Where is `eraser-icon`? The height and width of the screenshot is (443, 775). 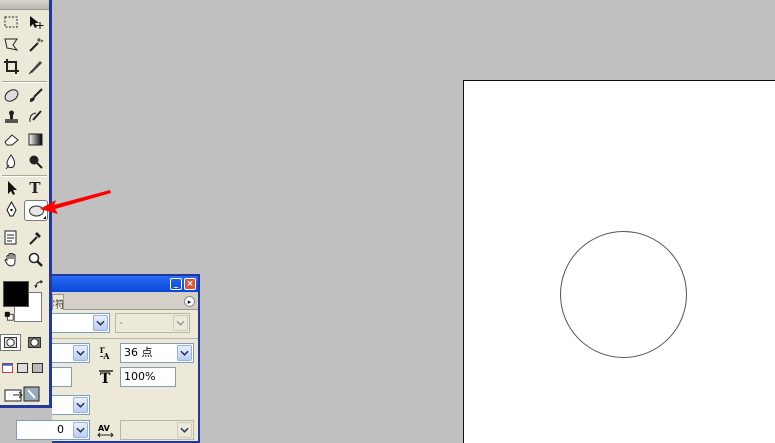
eraser-icon is located at coordinates (11, 140).